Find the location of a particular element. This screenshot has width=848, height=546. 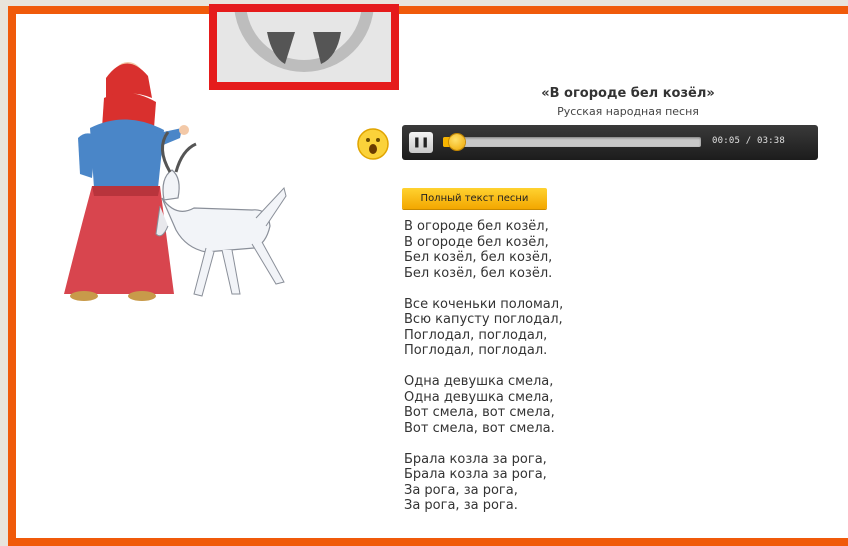

lyrics-line: Всю капусту поглодал, is located at coordinates (483, 319).